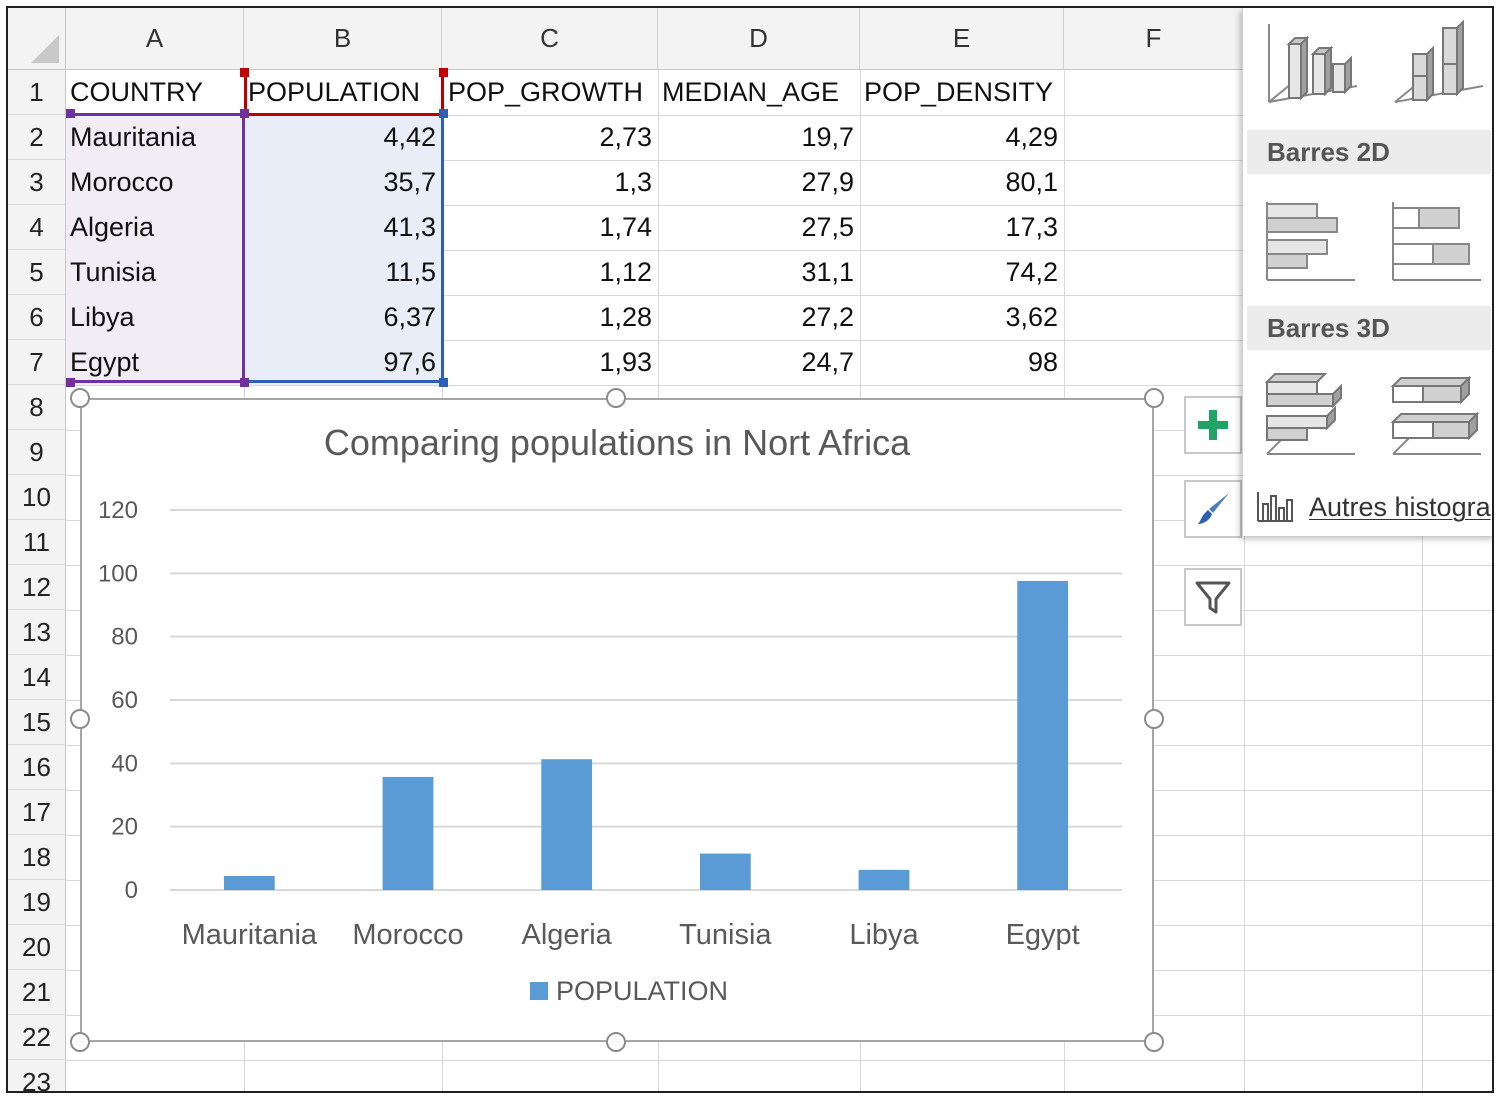  What do you see at coordinates (962, 39) in the screenshot?
I see `column-header-e: E` at bounding box center [962, 39].